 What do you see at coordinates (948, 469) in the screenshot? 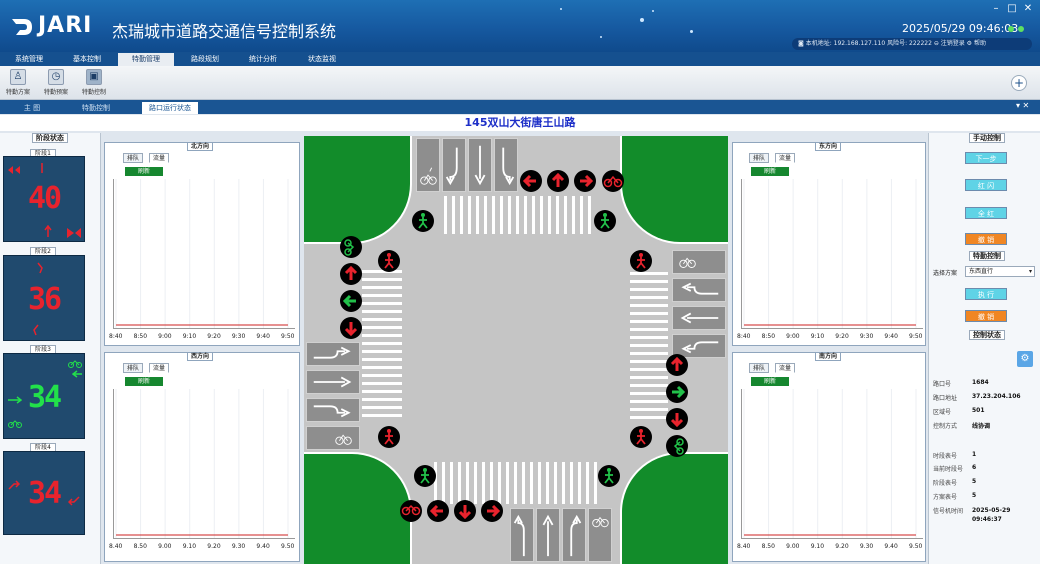
I see `status-key: 当前时段号` at bounding box center [948, 469].